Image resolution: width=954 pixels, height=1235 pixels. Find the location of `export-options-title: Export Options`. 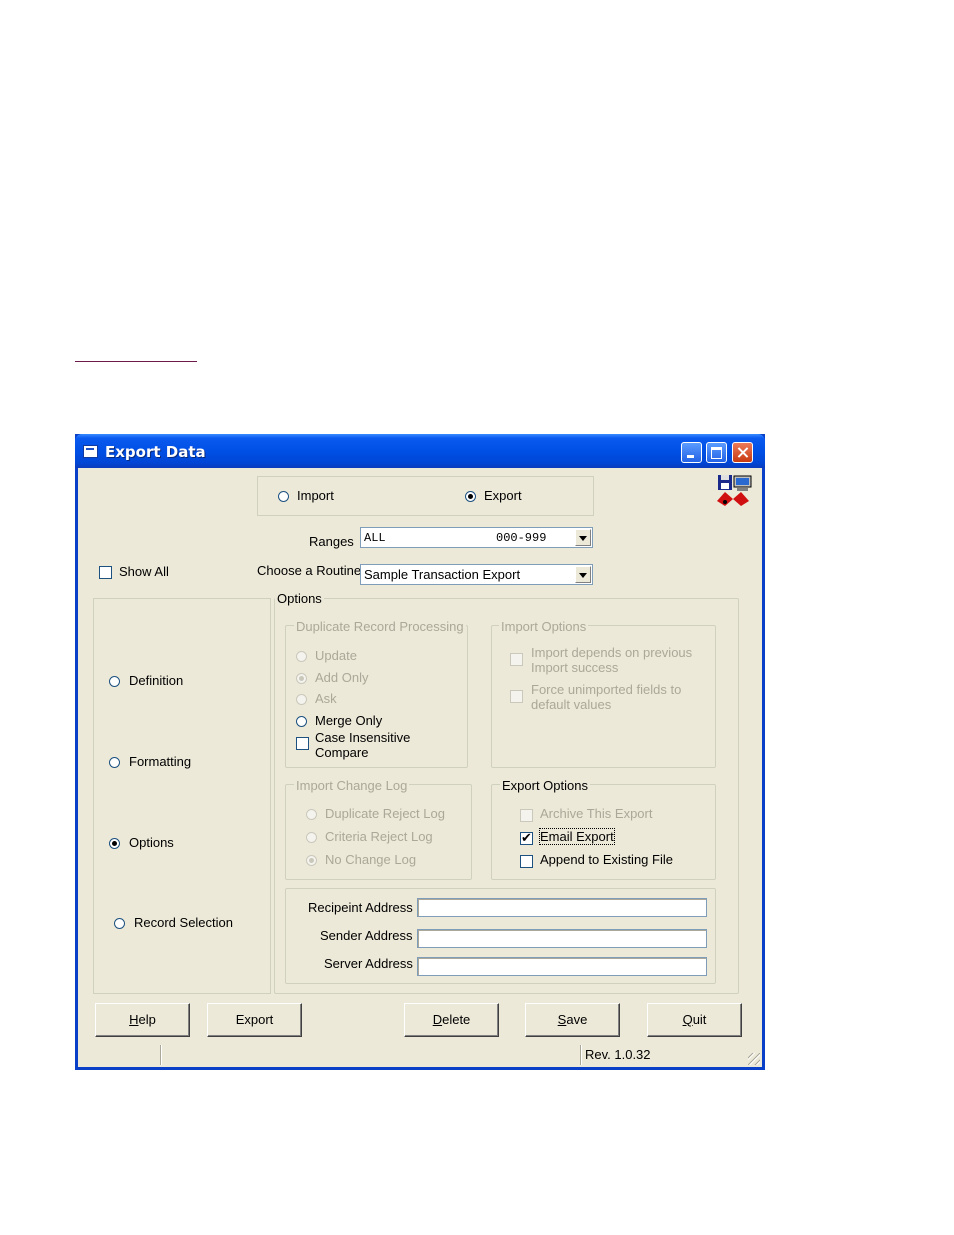

export-options-title: Export Options is located at coordinates (545, 785).